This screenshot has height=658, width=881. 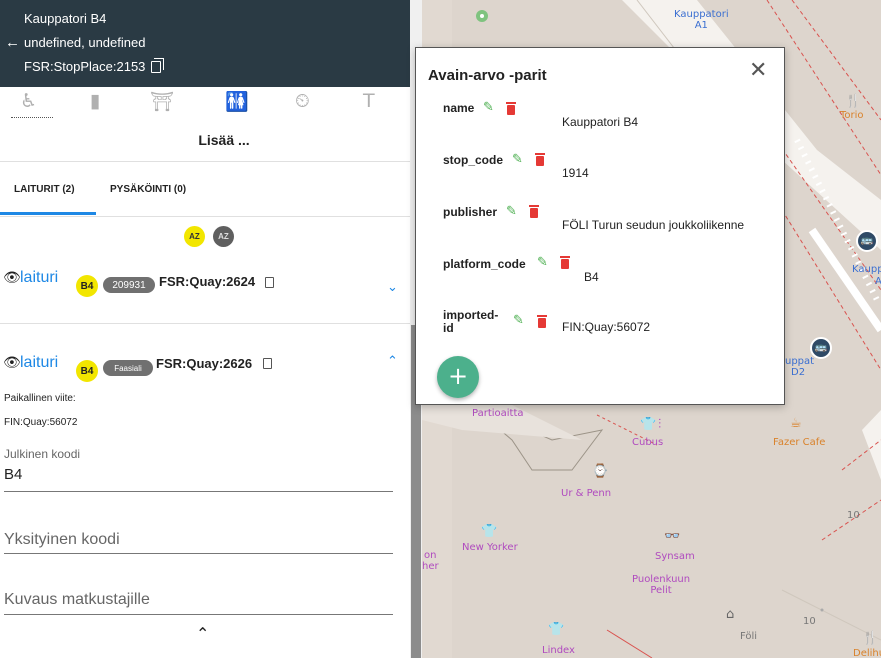 What do you see at coordinates (600, 471) in the screenshot?
I see `watch-icon: ⌚` at bounding box center [600, 471].